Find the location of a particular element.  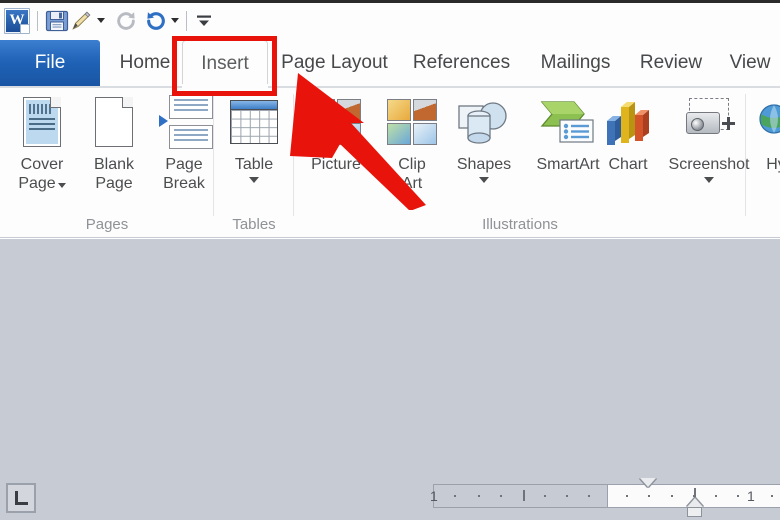

blank-page-icon is located at coordinates (114, 122).